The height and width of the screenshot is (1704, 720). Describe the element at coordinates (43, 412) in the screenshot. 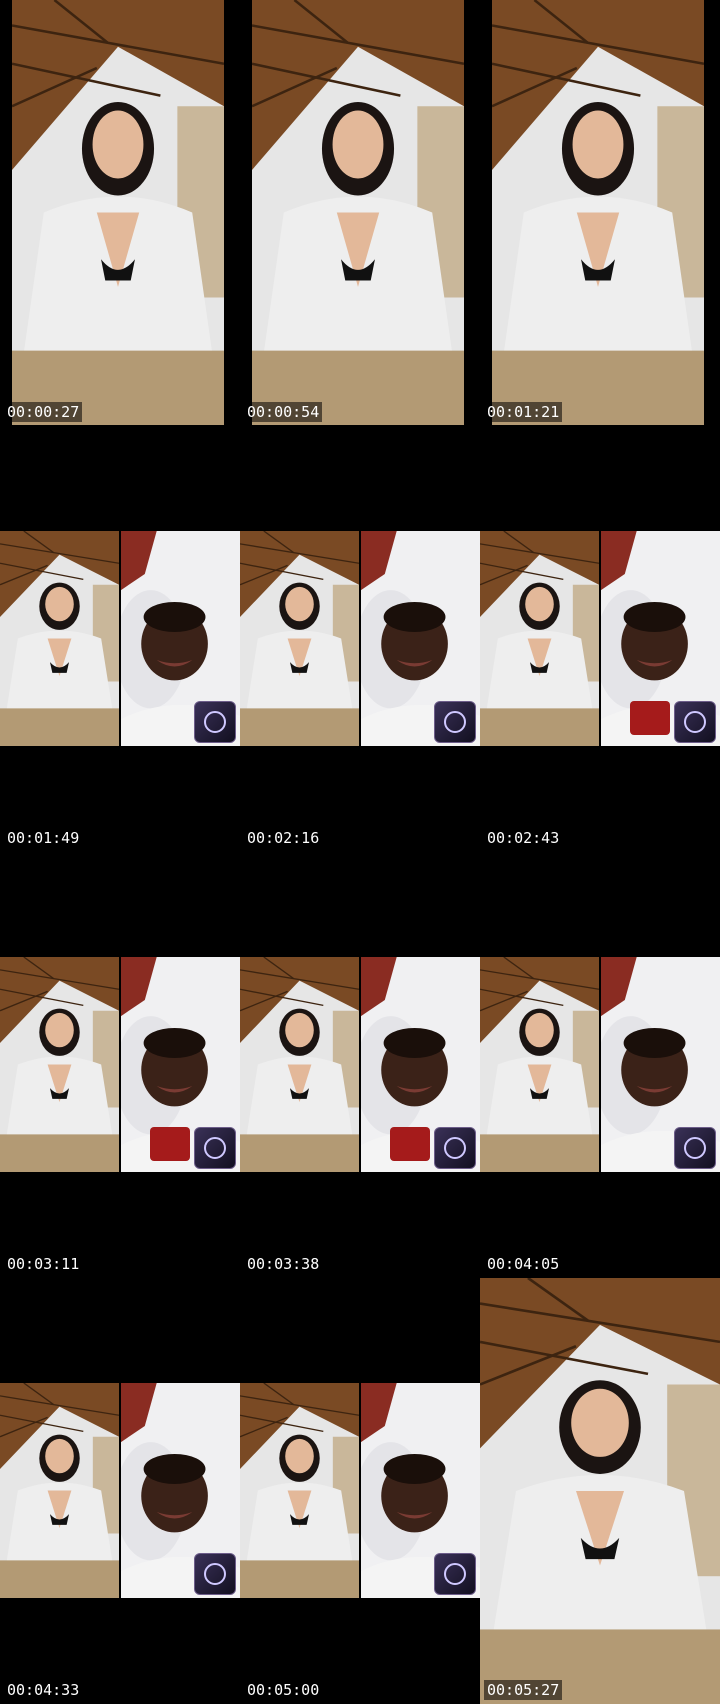

I see `timestamp-label: 00:00:27` at that location.